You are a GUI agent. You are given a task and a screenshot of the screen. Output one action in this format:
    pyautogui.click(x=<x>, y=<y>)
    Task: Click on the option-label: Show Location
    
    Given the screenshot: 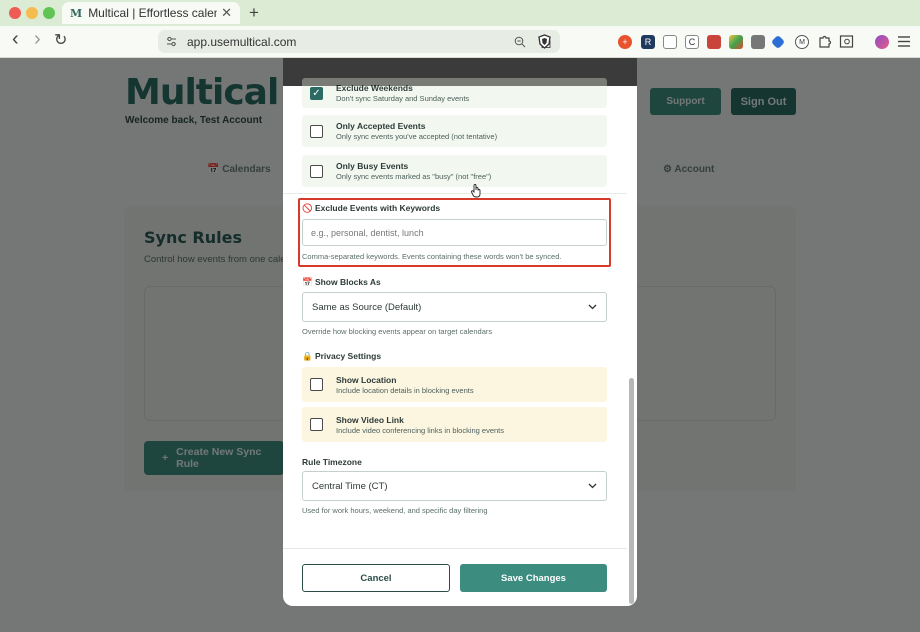 What is the action you would take?
    pyautogui.click(x=366, y=379)
    